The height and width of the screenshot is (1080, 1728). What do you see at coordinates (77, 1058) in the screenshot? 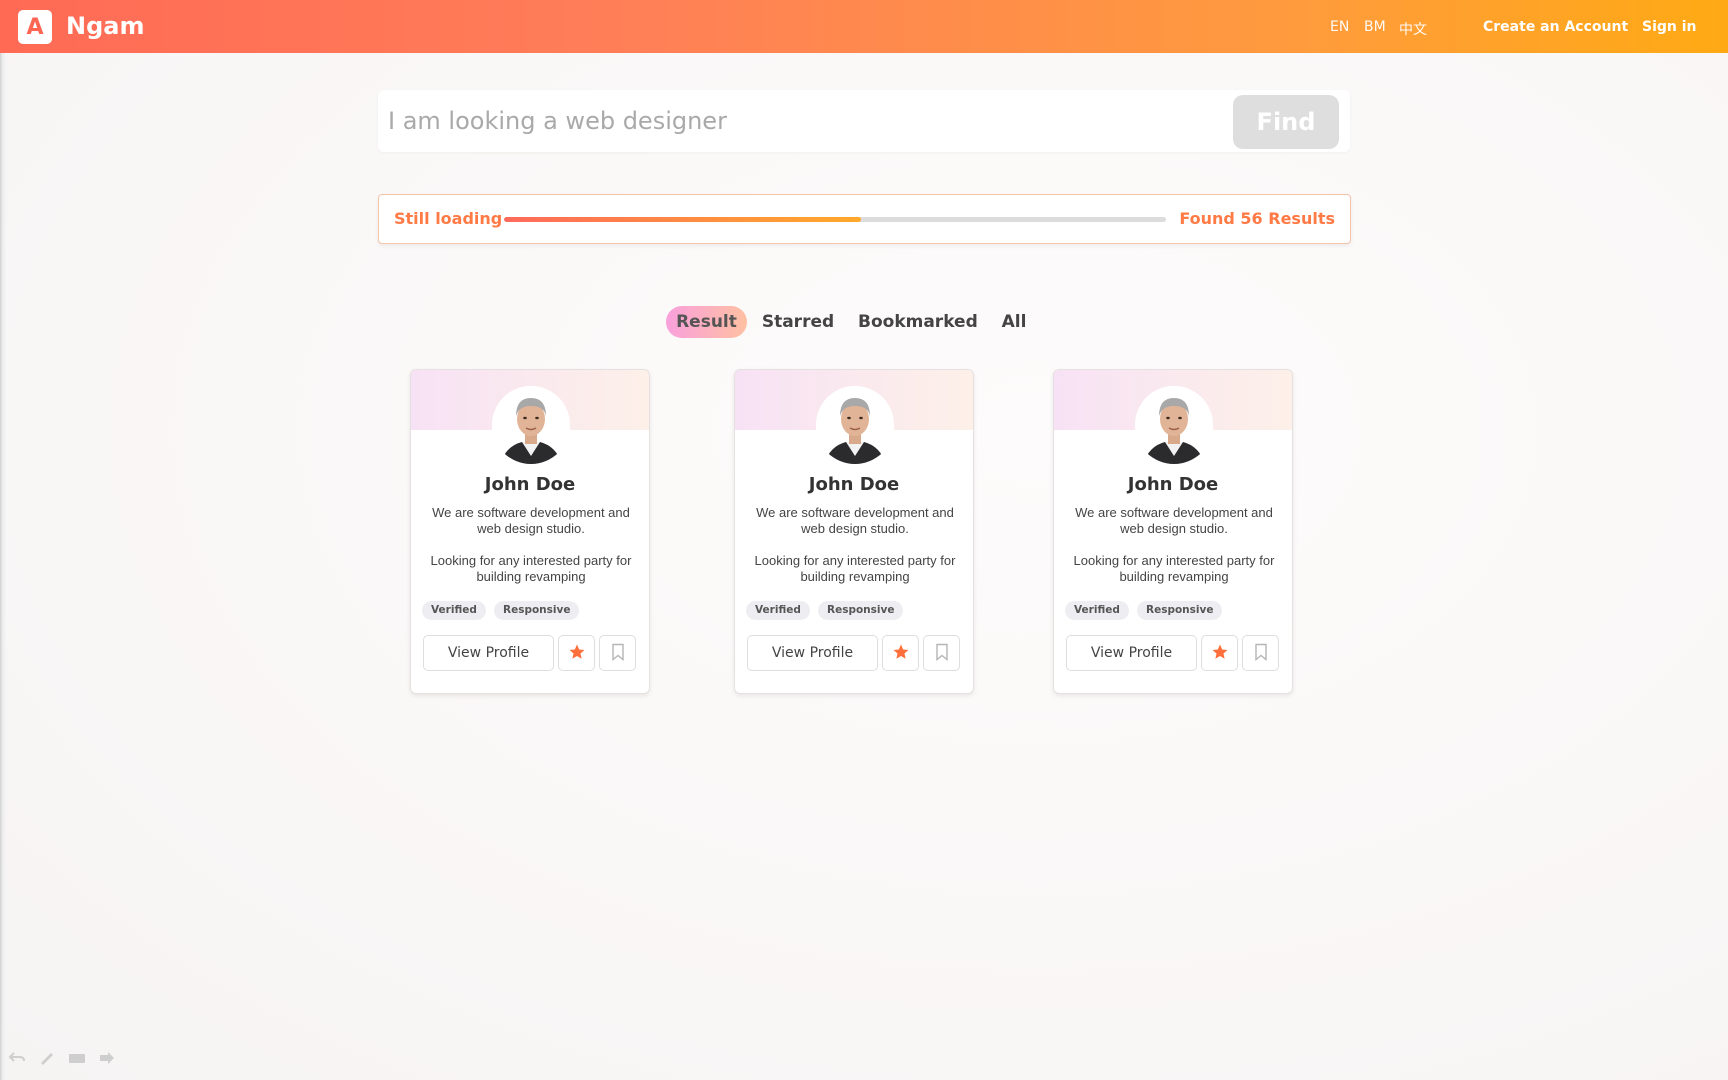
I see `keyboard-icon` at bounding box center [77, 1058].